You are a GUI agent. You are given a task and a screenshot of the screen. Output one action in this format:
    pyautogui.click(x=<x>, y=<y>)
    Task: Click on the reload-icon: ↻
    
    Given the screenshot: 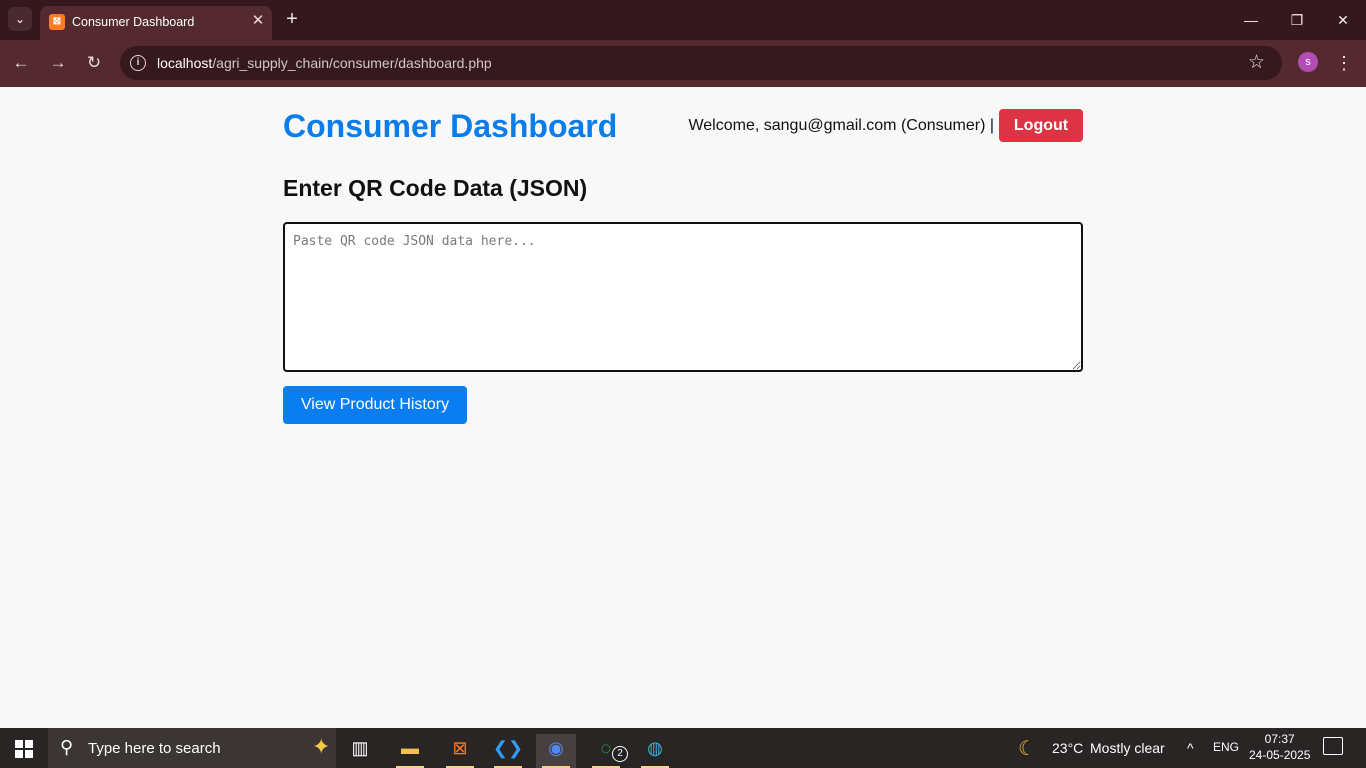 What is the action you would take?
    pyautogui.click(x=94, y=63)
    